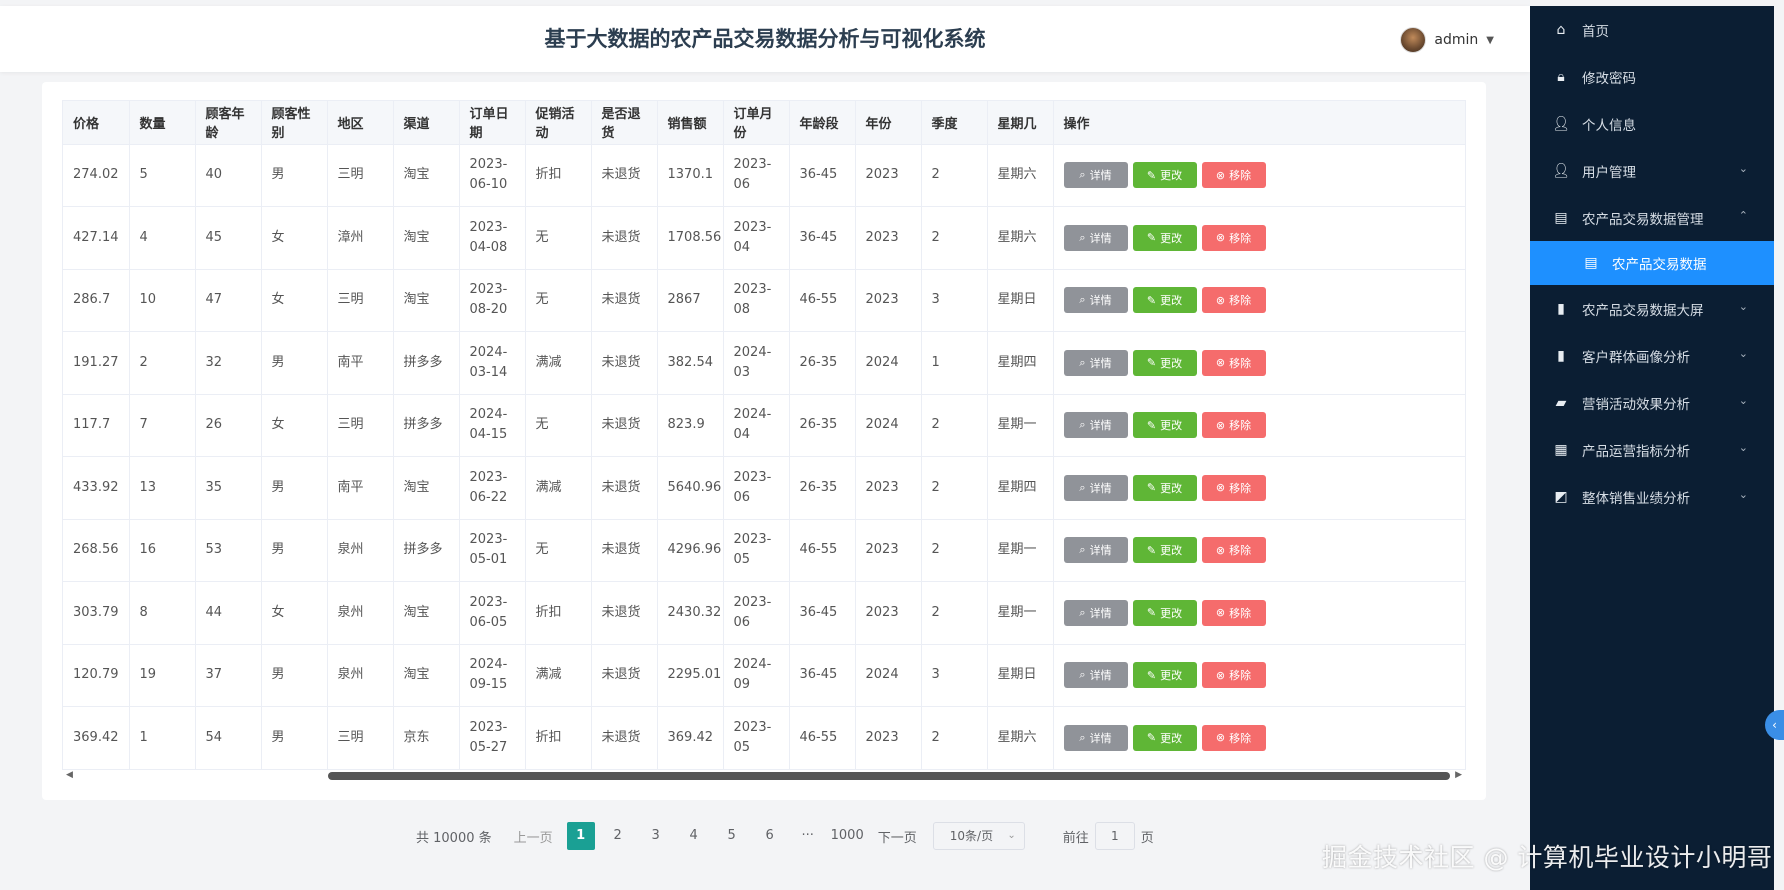  Describe the element at coordinates (1020, 238) in the screenshot. I see `table-cell: 星期六` at that location.